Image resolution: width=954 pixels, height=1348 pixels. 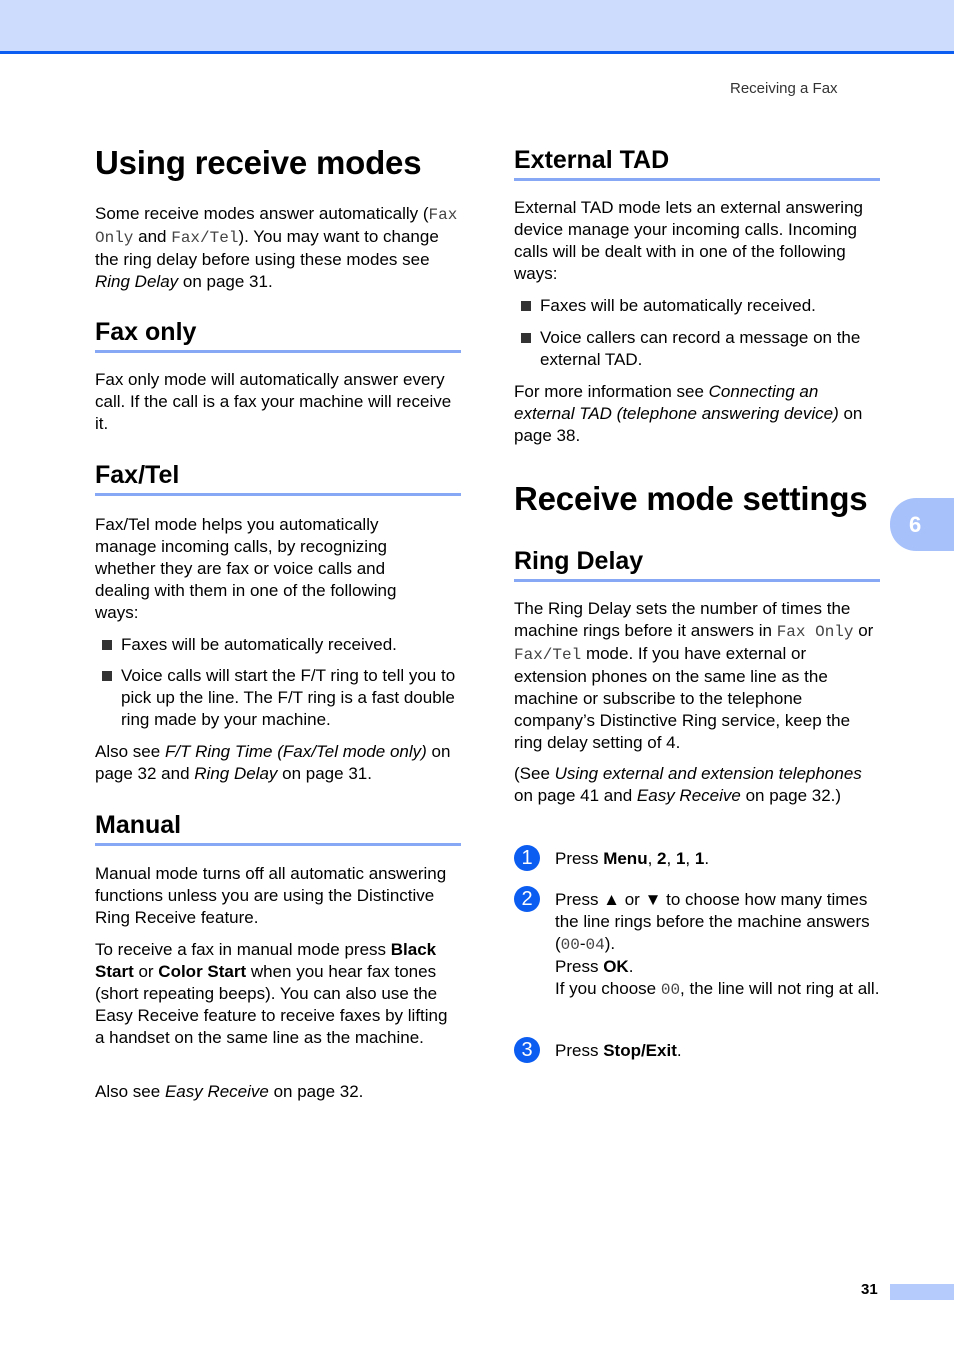 What do you see at coordinates (717, 1049) in the screenshot?
I see `step-text: Press Stop/Exit.` at bounding box center [717, 1049].